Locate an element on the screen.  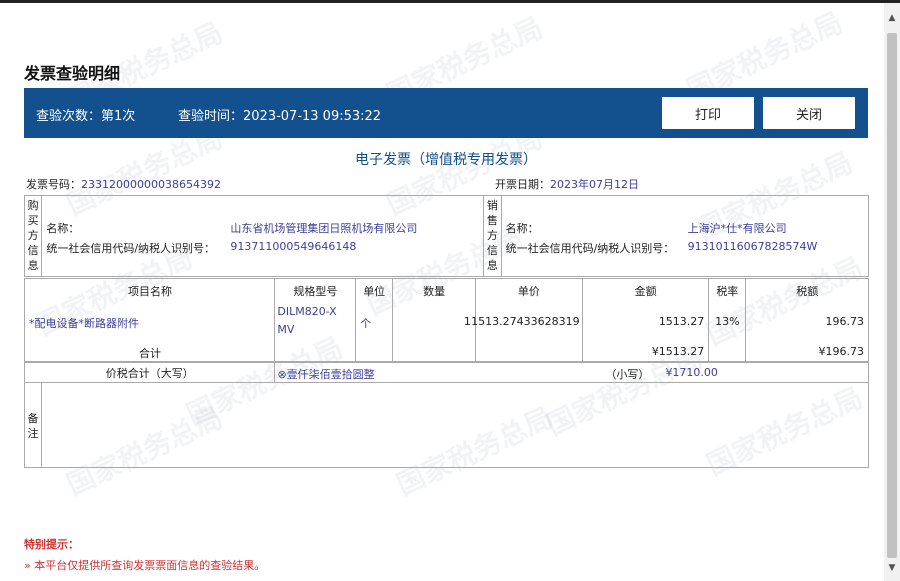
total-with-tax-lower: ¥1710.00 is located at coordinates (691, 372).